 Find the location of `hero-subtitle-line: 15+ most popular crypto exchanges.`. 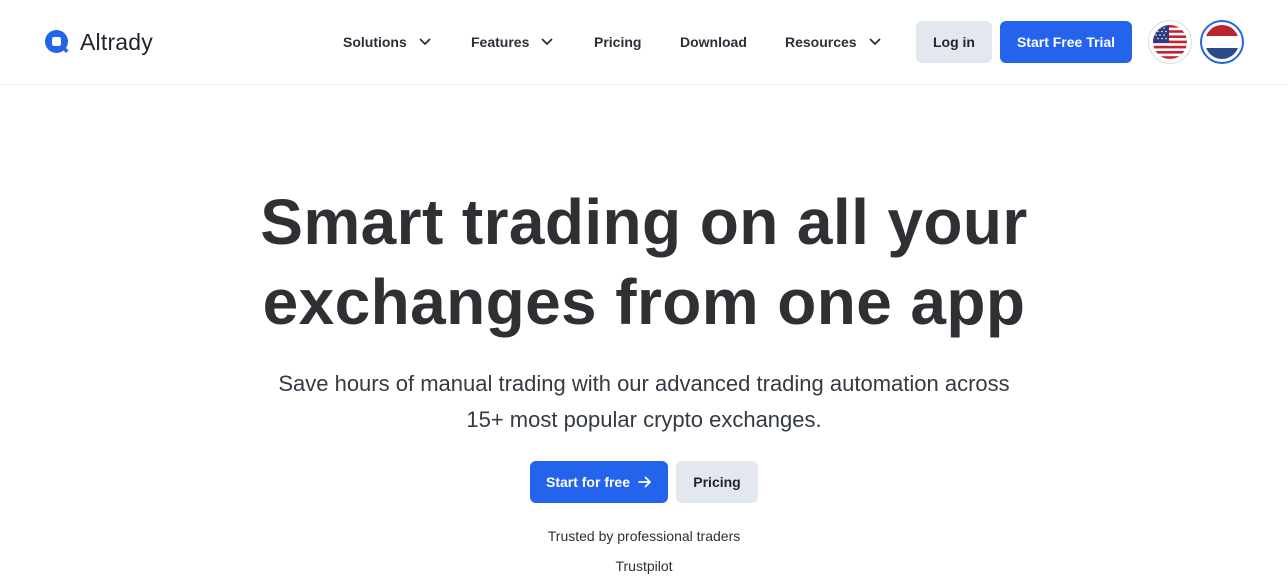

hero-subtitle-line: 15+ most popular crypto exchanges. is located at coordinates (644, 419).